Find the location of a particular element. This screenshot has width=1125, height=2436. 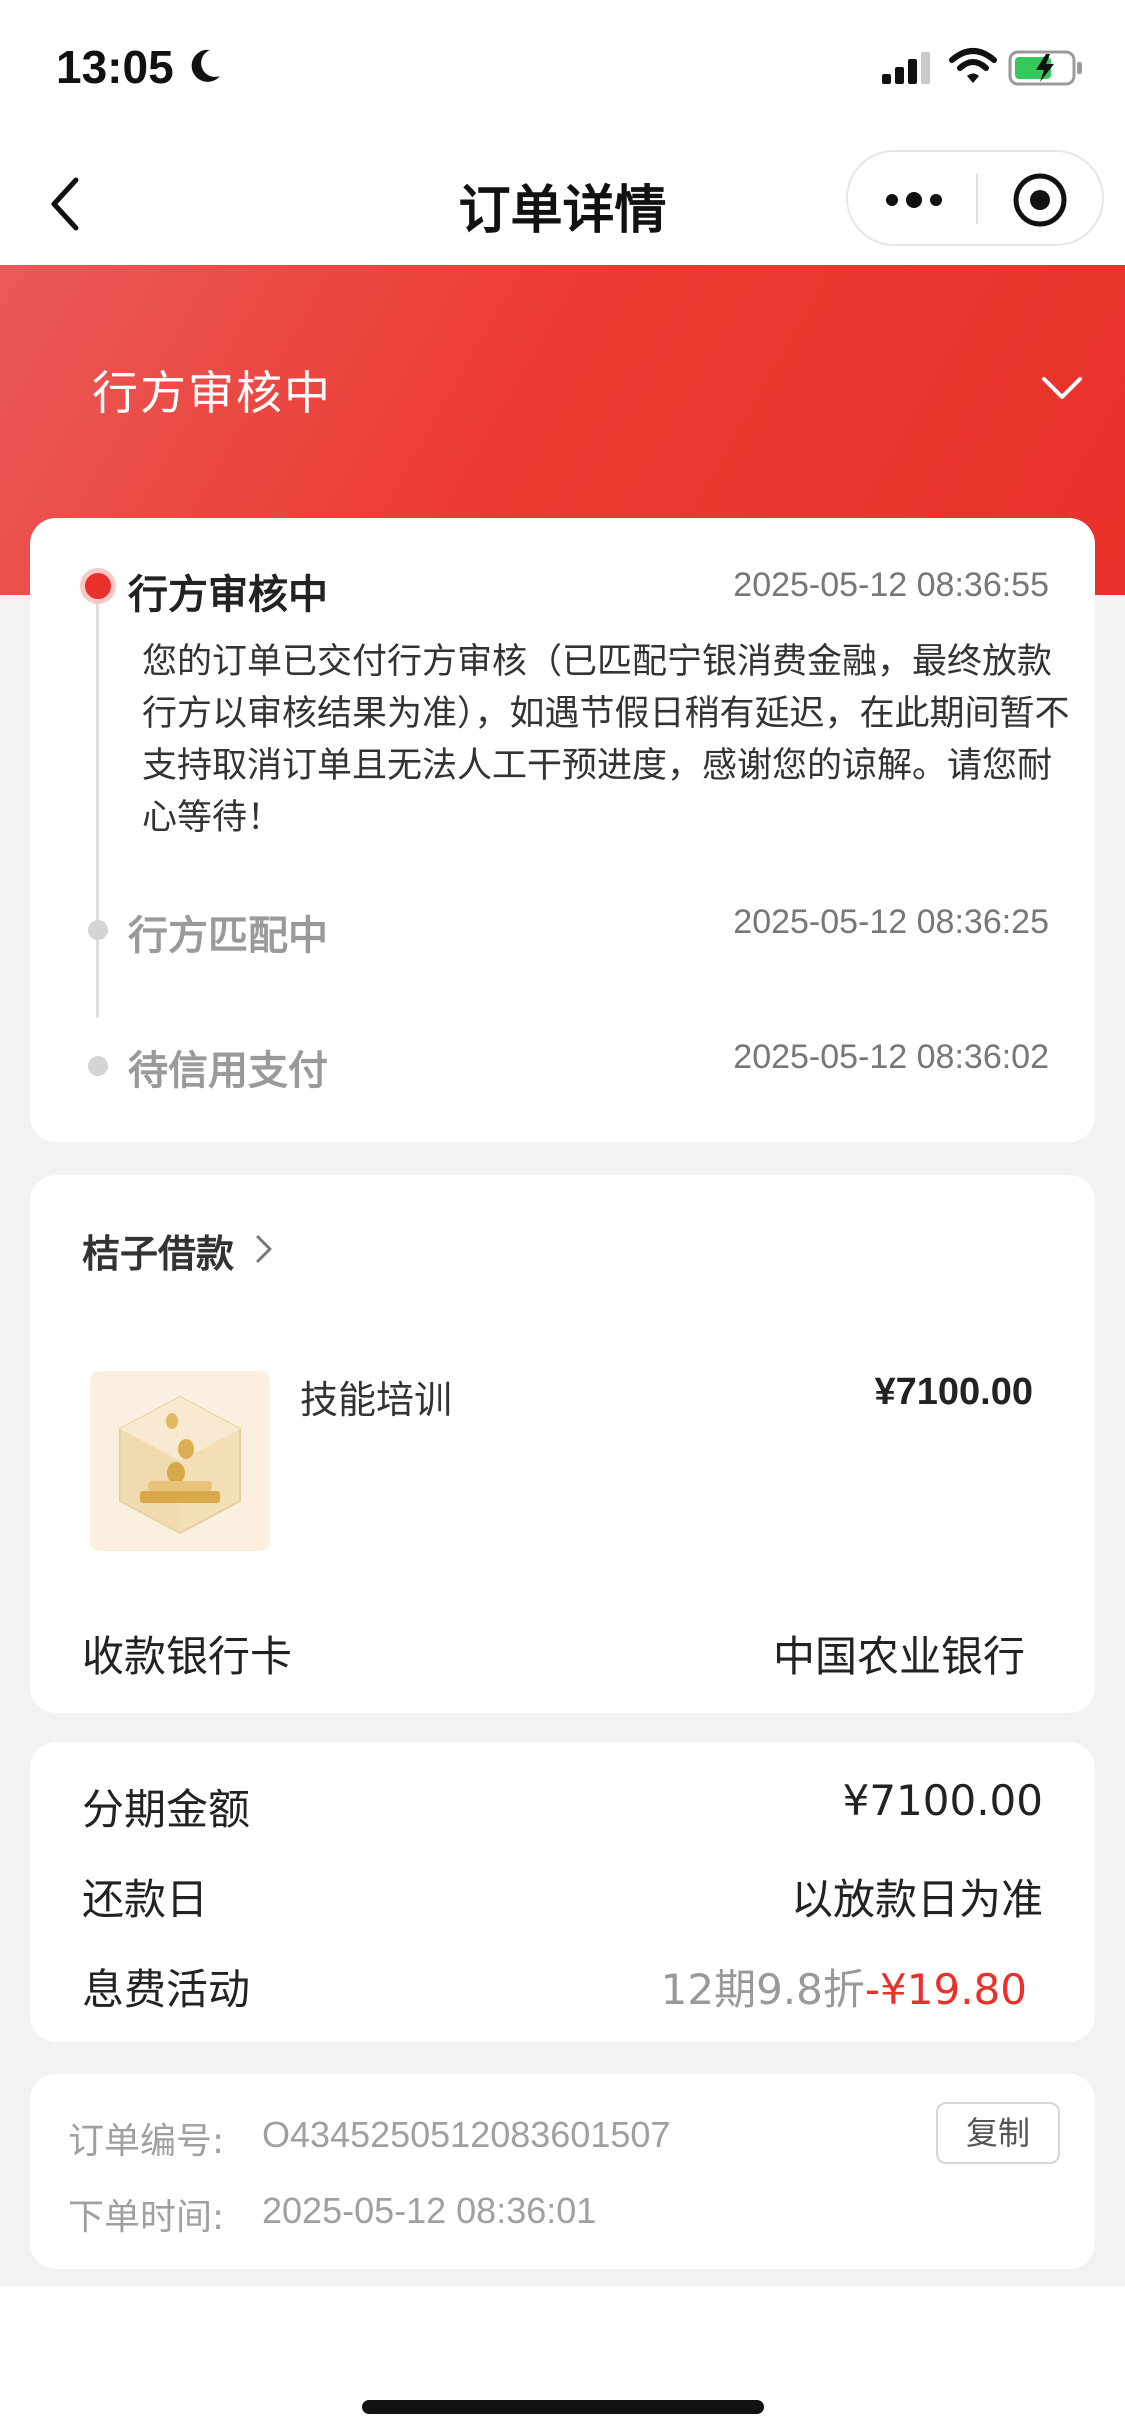

timeline-dot-active is located at coordinates (98, 586).